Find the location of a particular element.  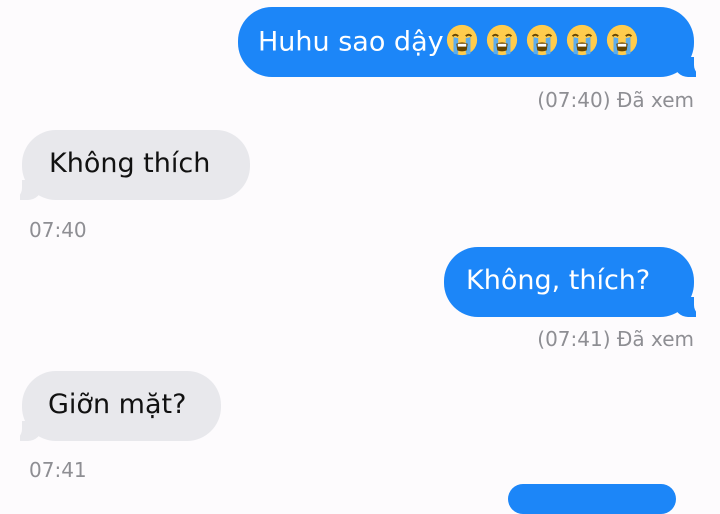

message-text: Không, thích? is located at coordinates (558, 280).